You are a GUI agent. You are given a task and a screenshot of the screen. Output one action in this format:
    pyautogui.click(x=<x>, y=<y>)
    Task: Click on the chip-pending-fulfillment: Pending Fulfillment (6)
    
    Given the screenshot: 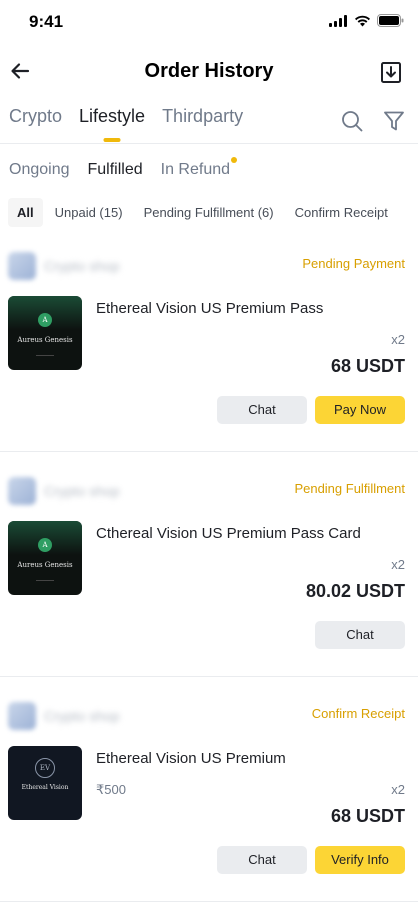 What is the action you would take?
    pyautogui.click(x=209, y=212)
    